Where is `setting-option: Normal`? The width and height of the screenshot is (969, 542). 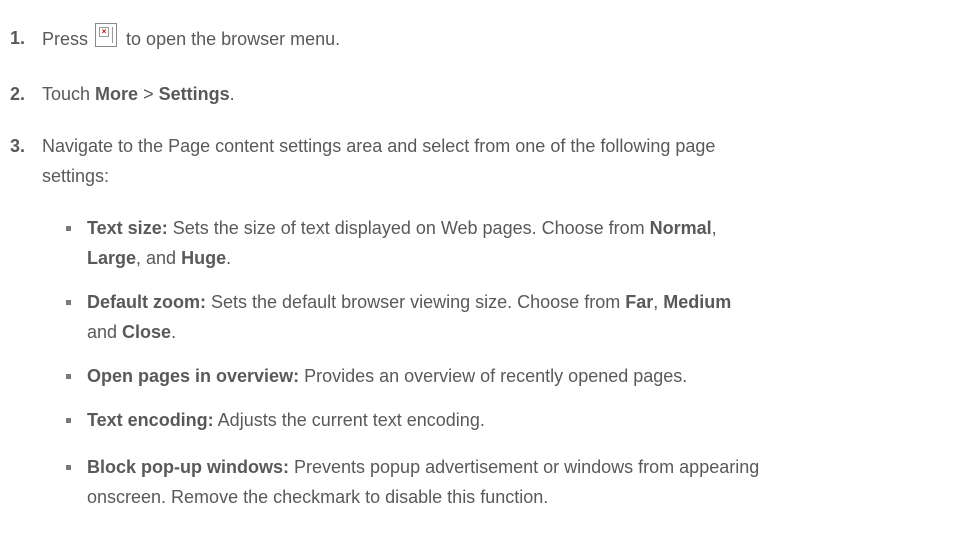
setting-option: Normal is located at coordinates (680, 228).